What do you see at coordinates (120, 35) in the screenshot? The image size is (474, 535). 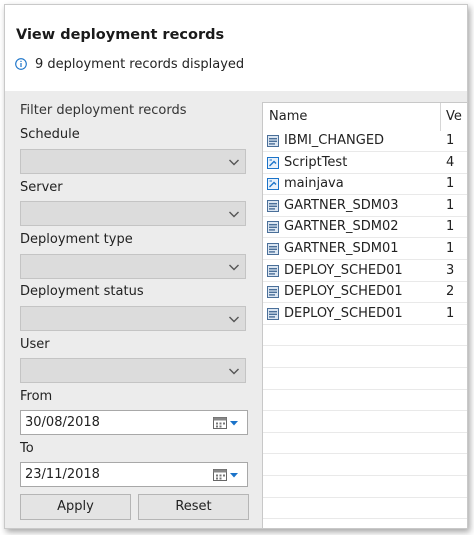 I see `dialog-title: View deployment records` at bounding box center [120, 35].